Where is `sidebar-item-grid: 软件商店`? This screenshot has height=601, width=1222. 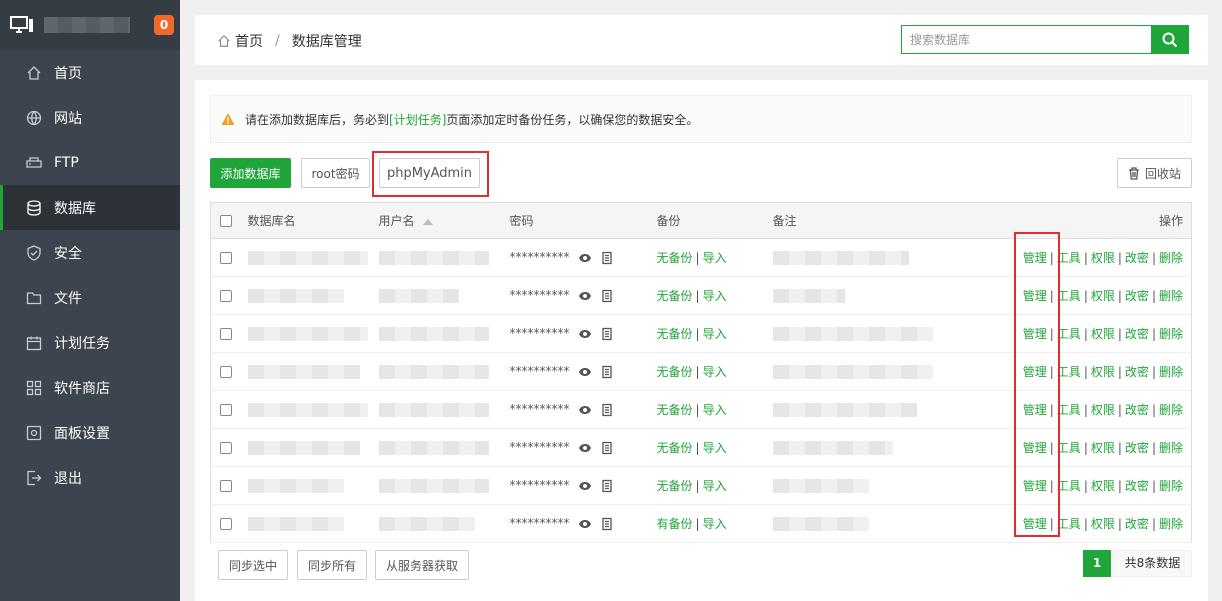 sidebar-item-grid: 软件商店 is located at coordinates (90, 387).